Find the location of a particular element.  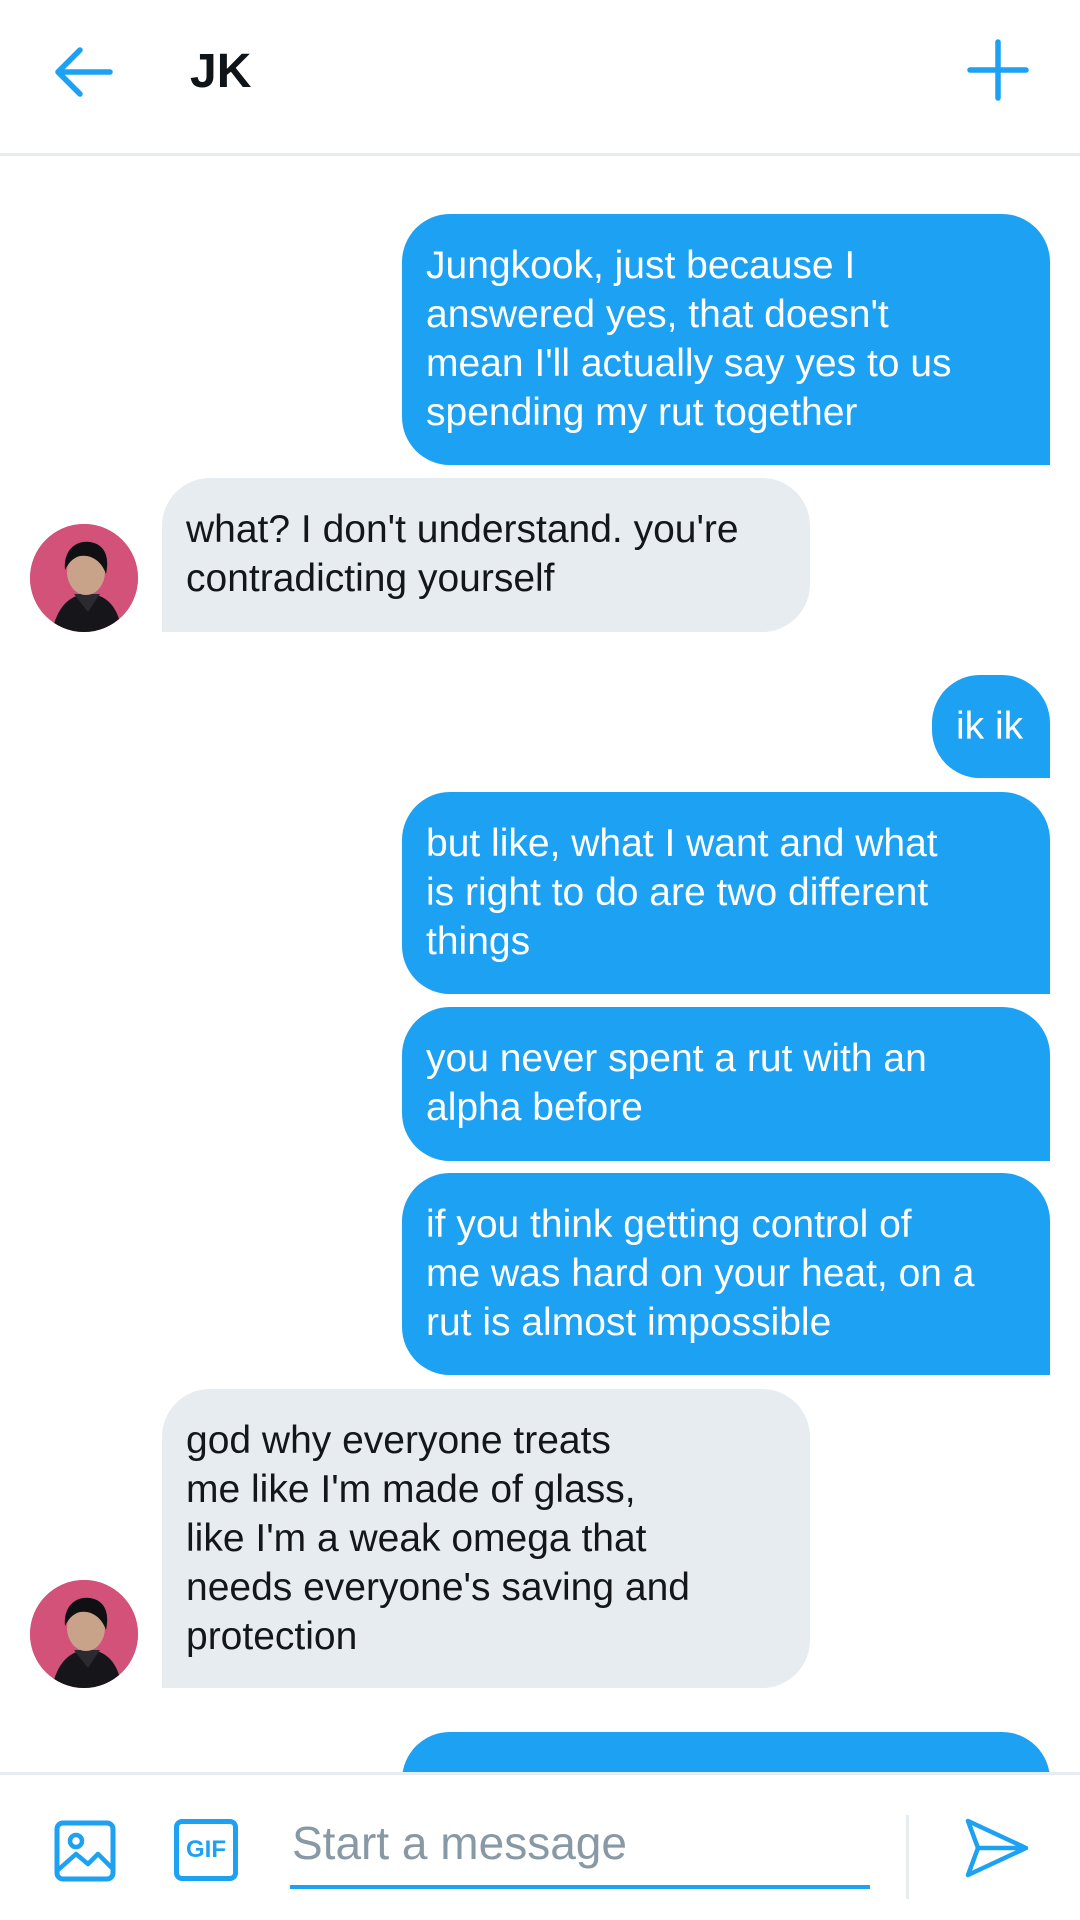

message-input is located at coordinates (580, 1845).